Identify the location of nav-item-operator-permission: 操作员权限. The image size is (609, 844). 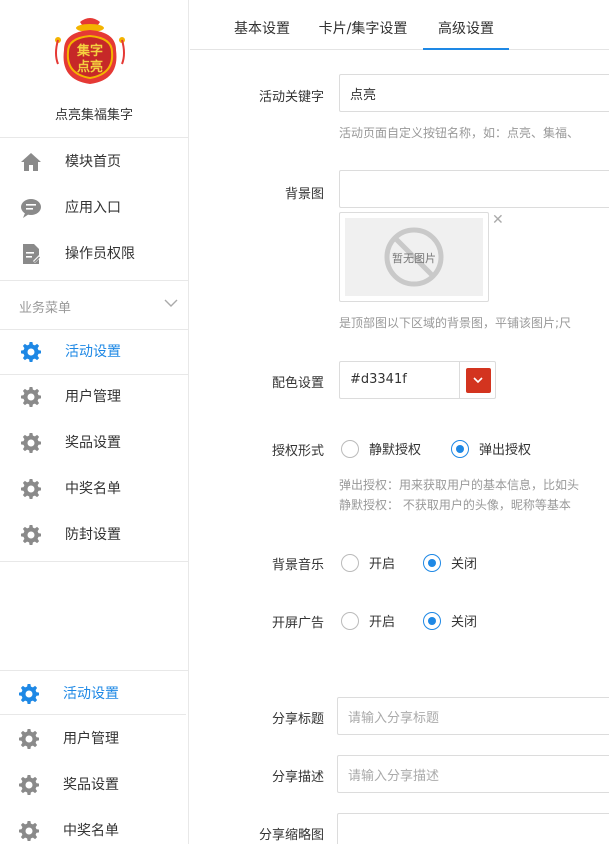
(94, 253).